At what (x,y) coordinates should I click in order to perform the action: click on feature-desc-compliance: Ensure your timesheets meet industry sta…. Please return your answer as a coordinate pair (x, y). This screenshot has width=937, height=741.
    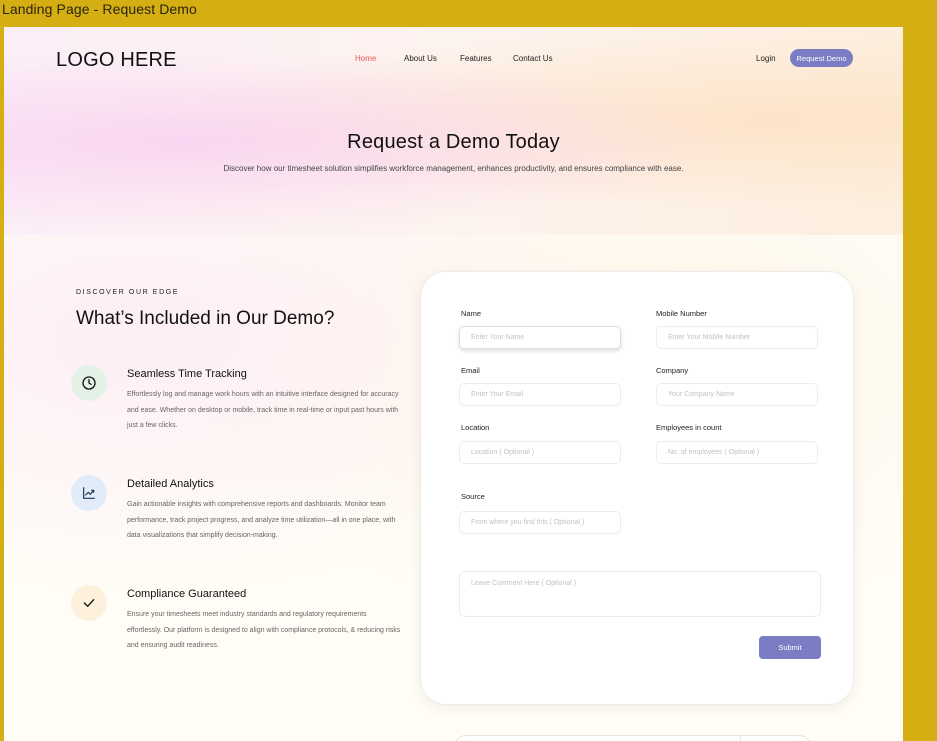
    Looking at the image, I should click on (264, 630).